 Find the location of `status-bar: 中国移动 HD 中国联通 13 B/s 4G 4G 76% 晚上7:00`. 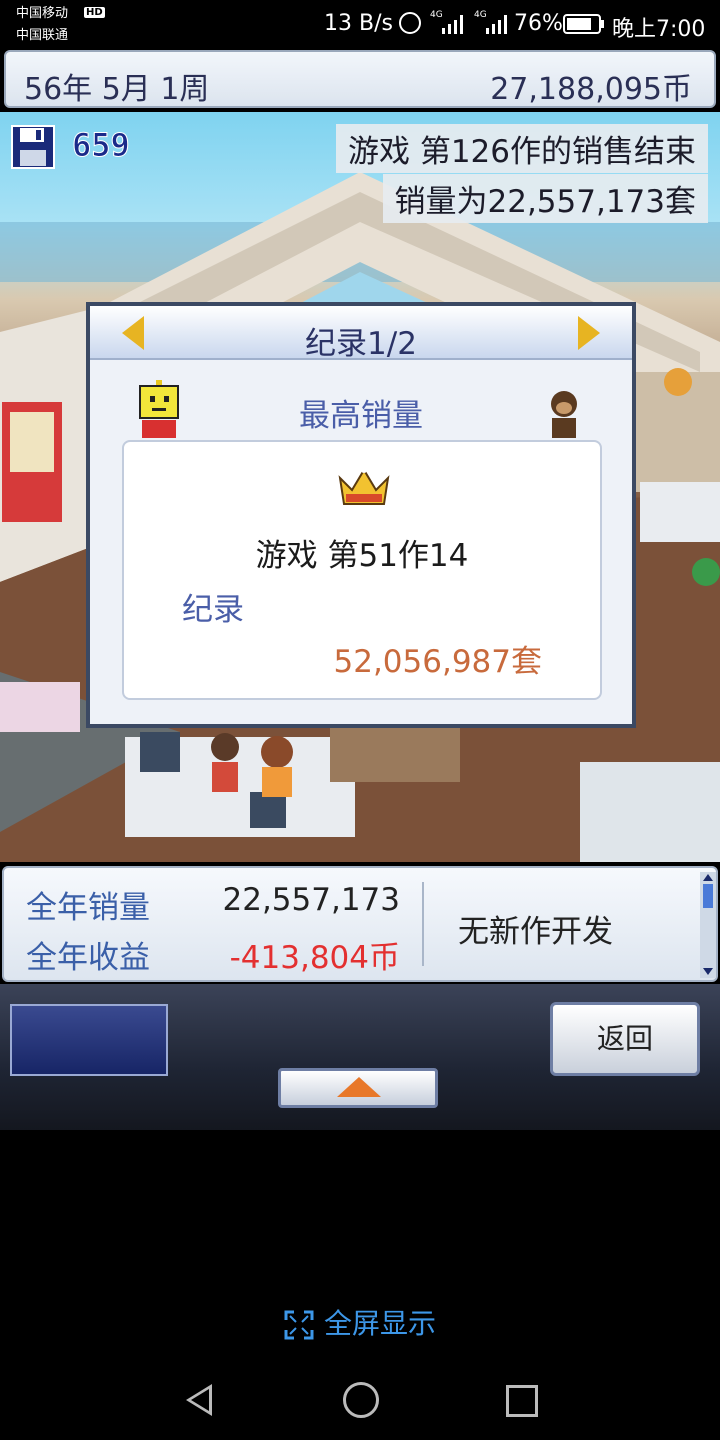

status-bar: 中国移动 HD 中国联通 13 B/s 4G 4G 76% 晚上7:00 is located at coordinates (360, 24).